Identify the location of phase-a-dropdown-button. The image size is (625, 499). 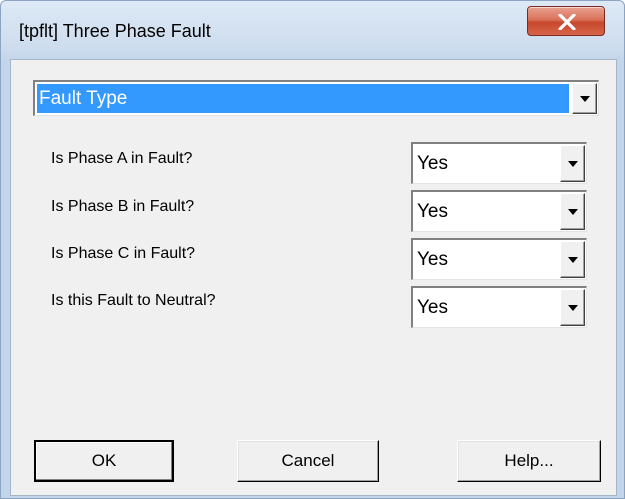
(572, 163).